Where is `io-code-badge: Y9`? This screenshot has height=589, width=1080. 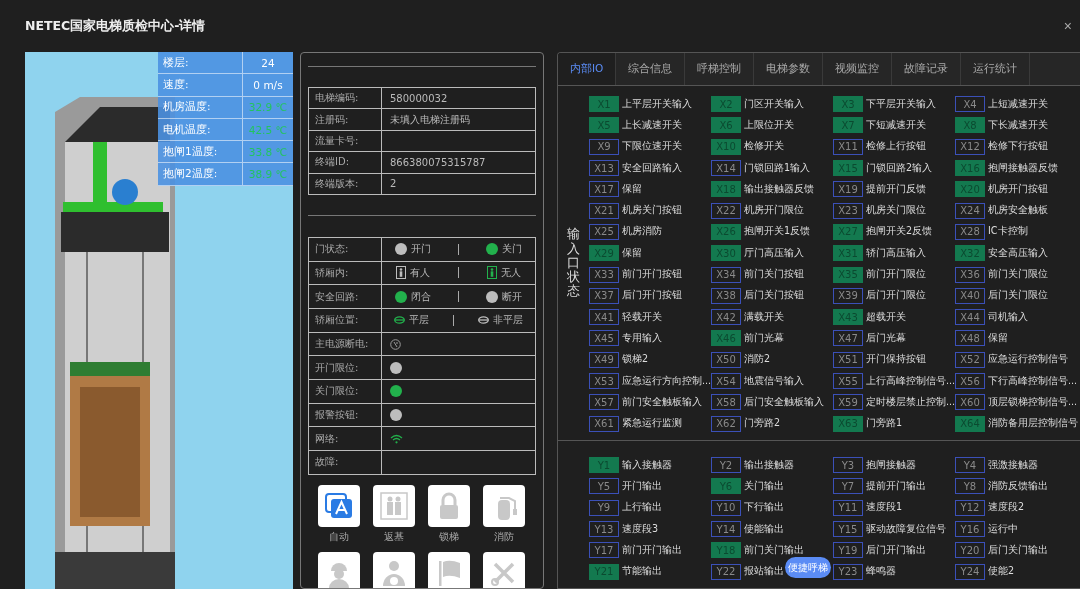
io-code-badge: Y9 is located at coordinates (604, 507).